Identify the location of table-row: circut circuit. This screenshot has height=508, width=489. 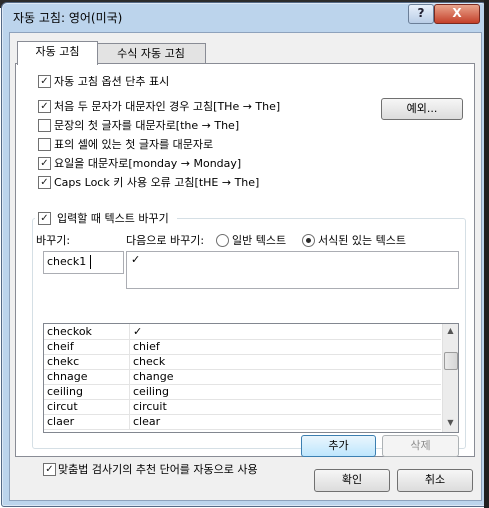
(242, 407).